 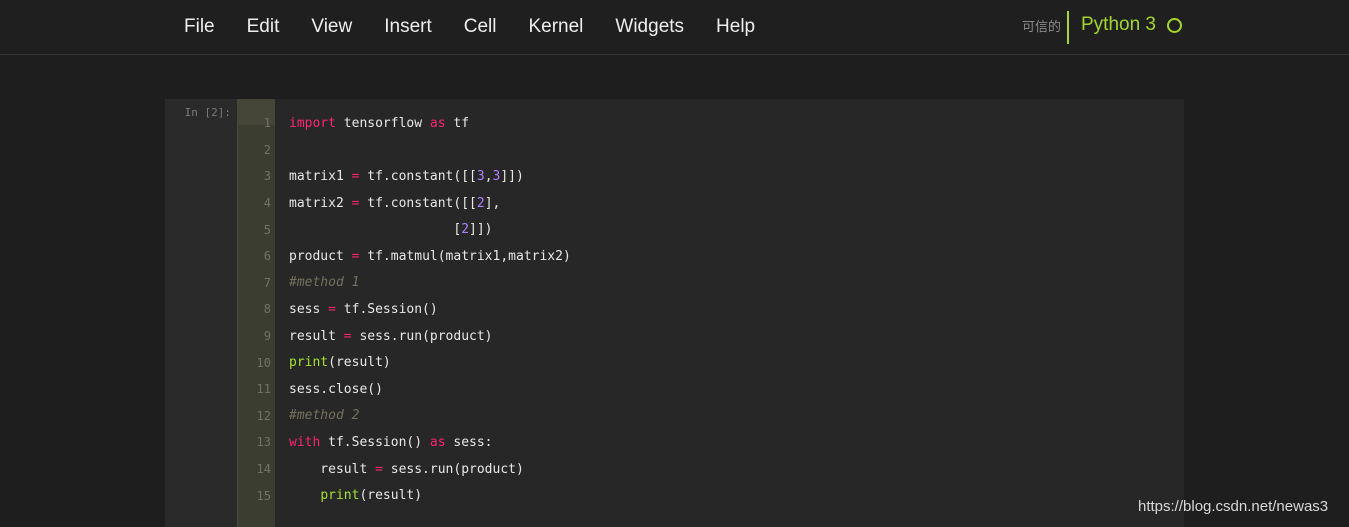 What do you see at coordinates (710, 416) in the screenshot?
I see `code-line: 12 #method 2` at bounding box center [710, 416].